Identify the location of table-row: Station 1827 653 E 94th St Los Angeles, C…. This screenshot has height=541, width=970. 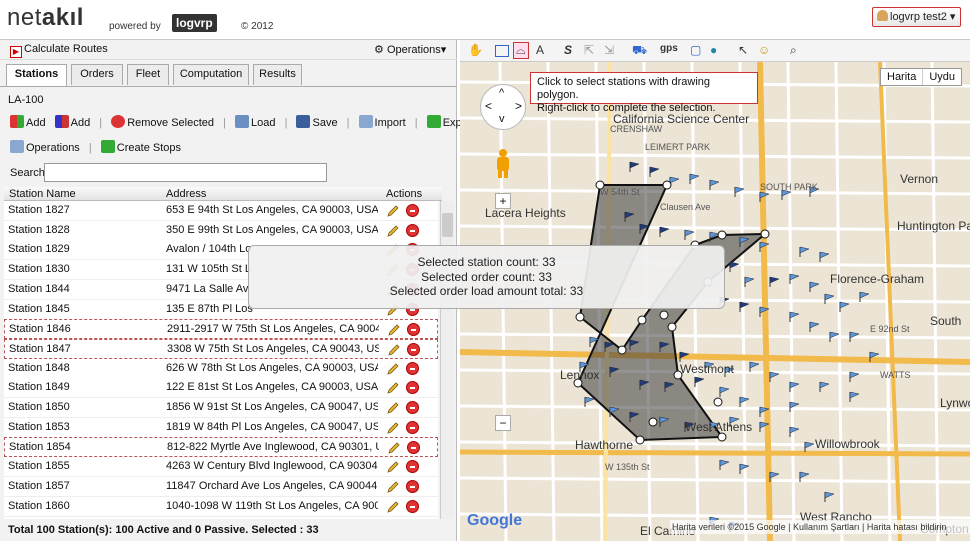
(221, 211).